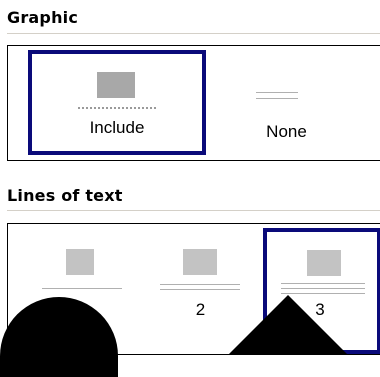 The height and width of the screenshot is (377, 380). What do you see at coordinates (117, 127) in the screenshot?
I see `include-option-label: Include` at bounding box center [117, 127].